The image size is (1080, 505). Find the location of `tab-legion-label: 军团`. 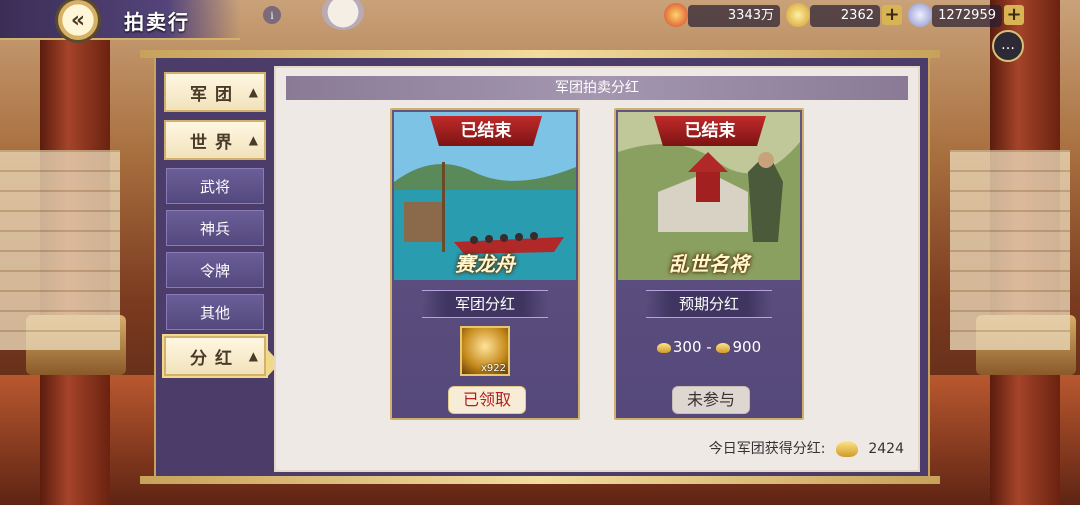

tab-legion-label: 军团 is located at coordinates (215, 94).